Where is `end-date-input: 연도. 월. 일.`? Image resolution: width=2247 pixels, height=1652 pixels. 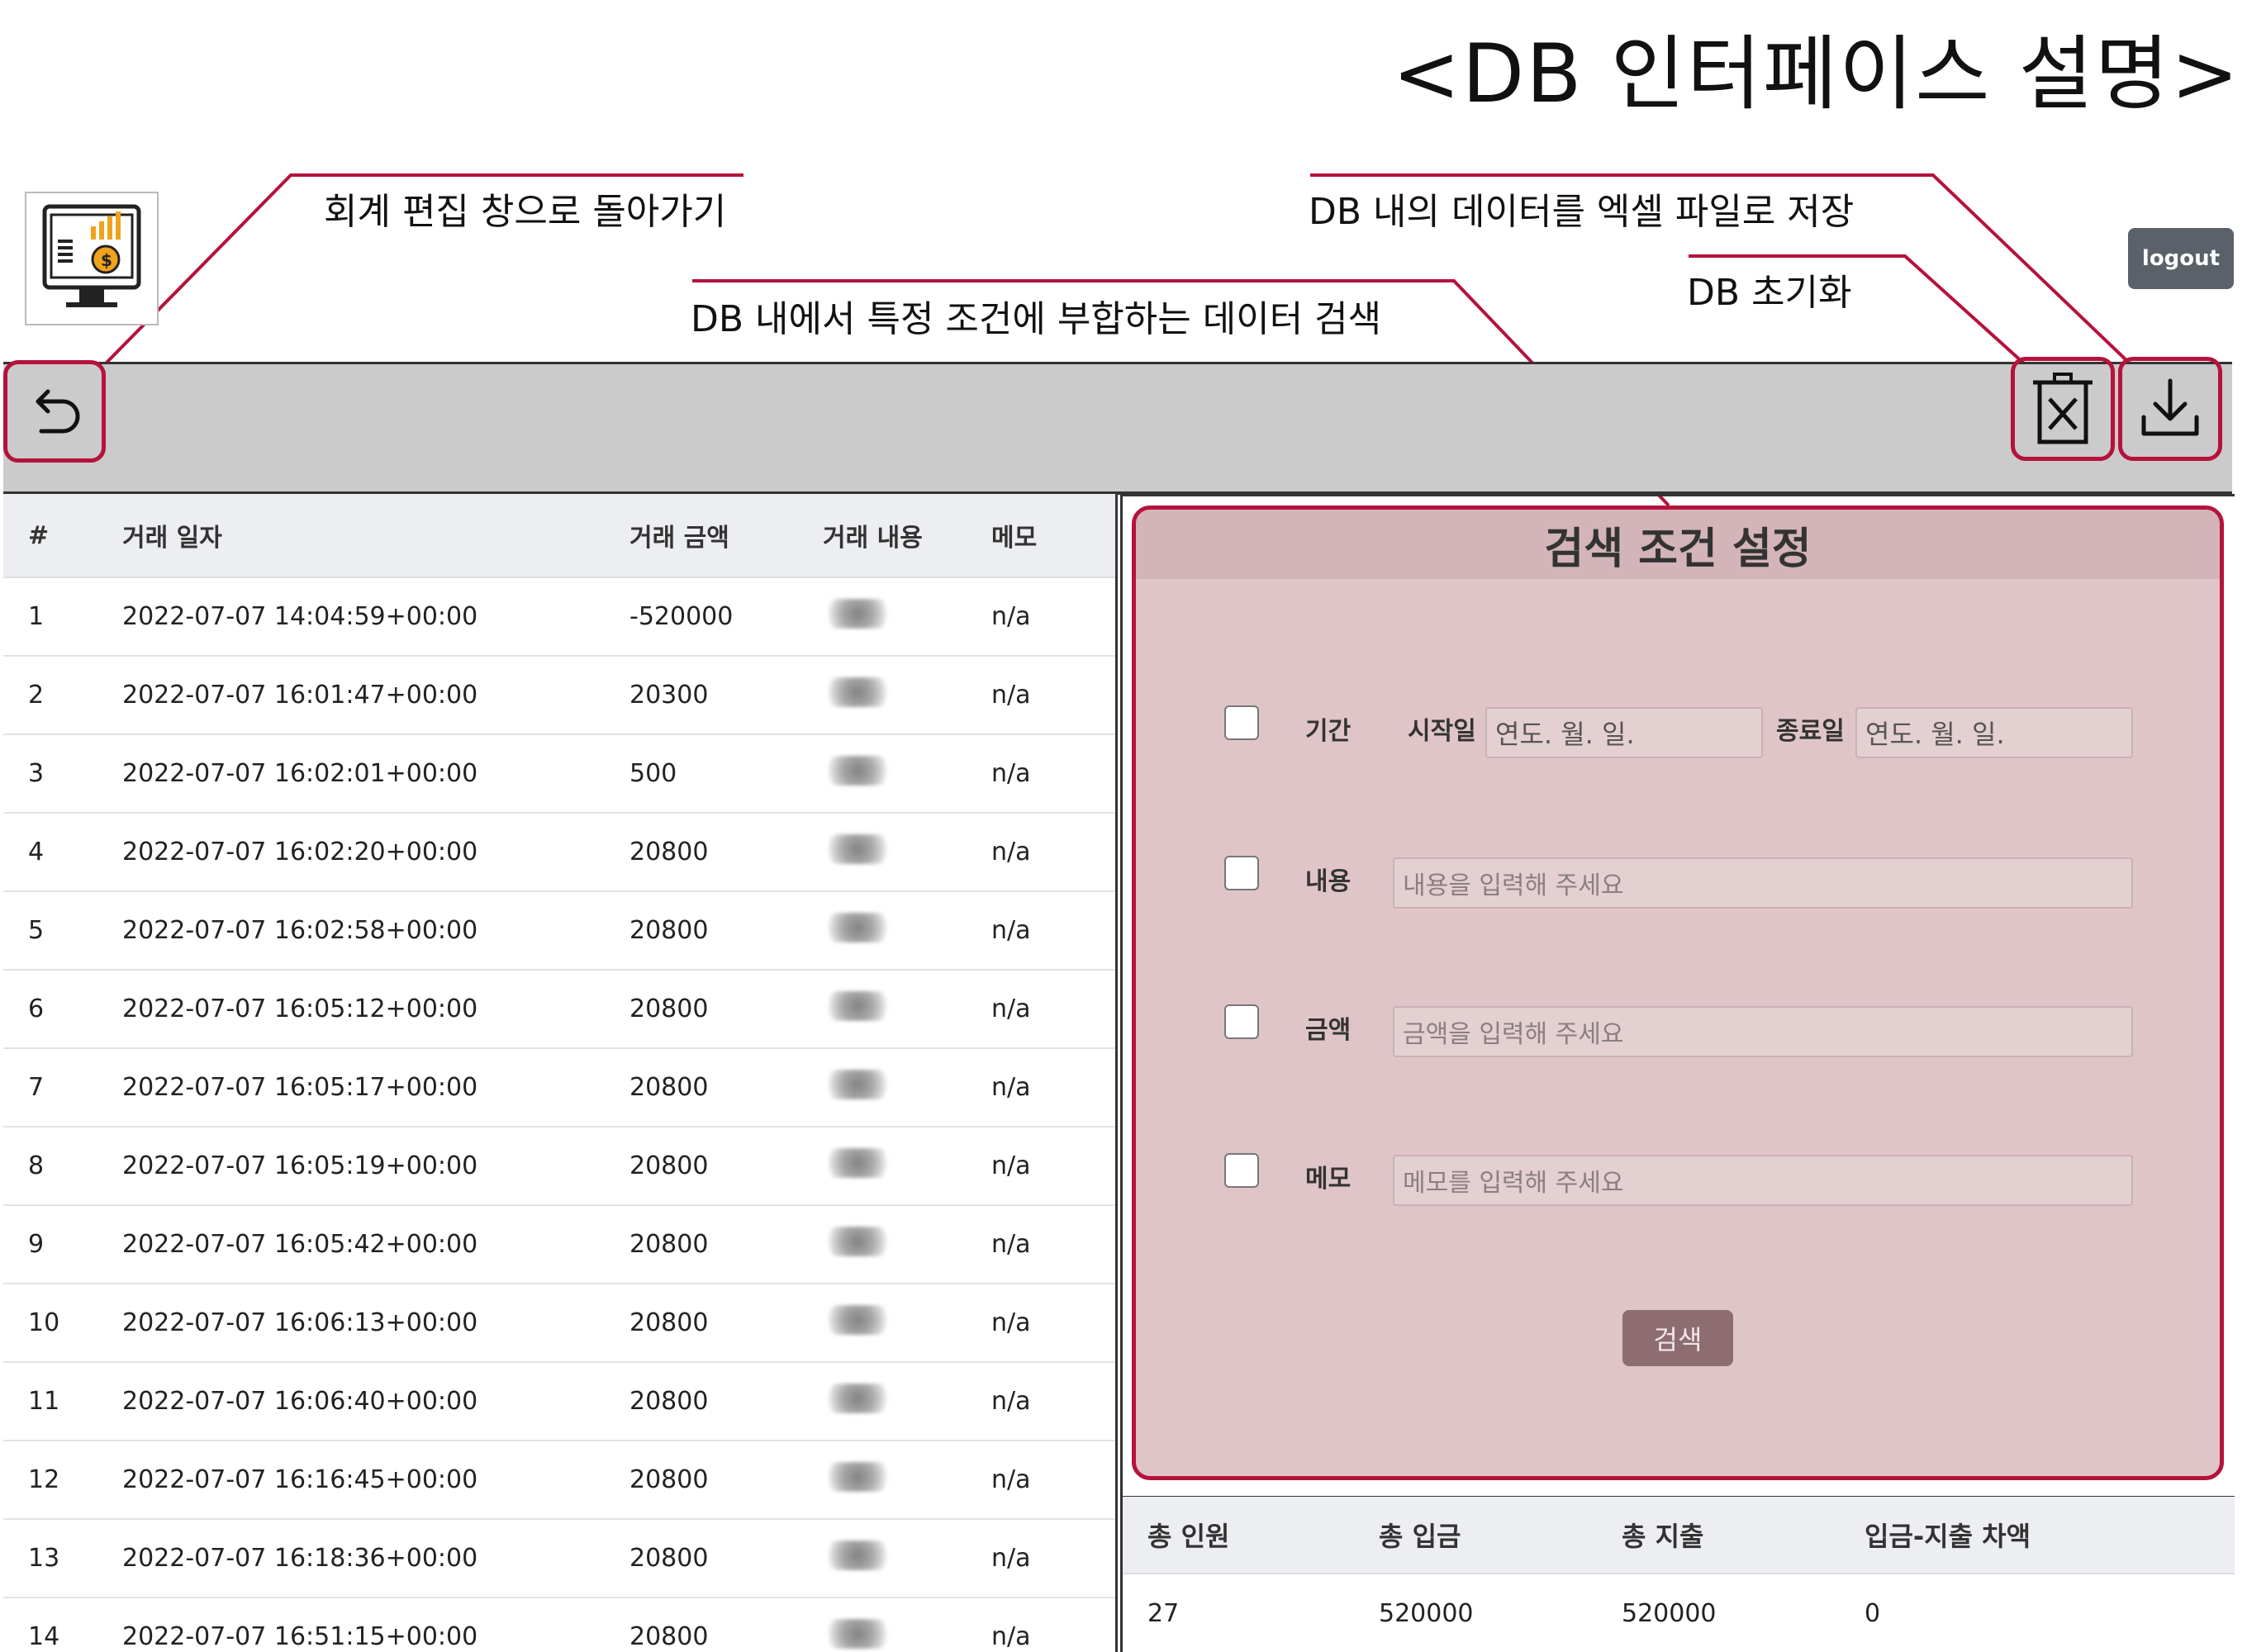 end-date-input: 연도. 월. 일. is located at coordinates (1994, 732).